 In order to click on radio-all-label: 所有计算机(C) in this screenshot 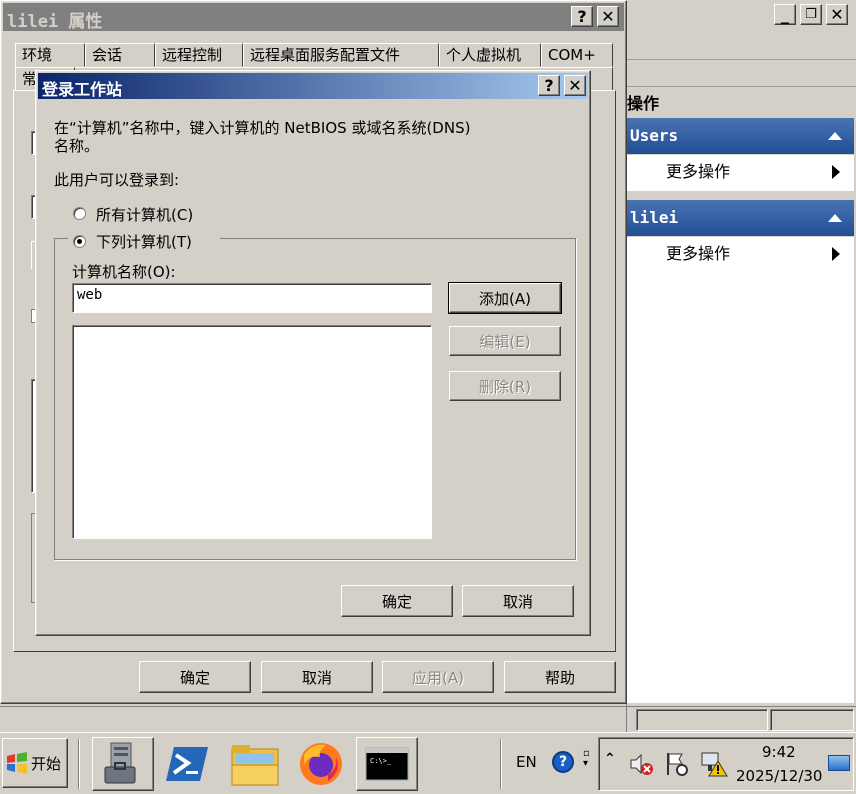, I will do `click(144, 214)`.